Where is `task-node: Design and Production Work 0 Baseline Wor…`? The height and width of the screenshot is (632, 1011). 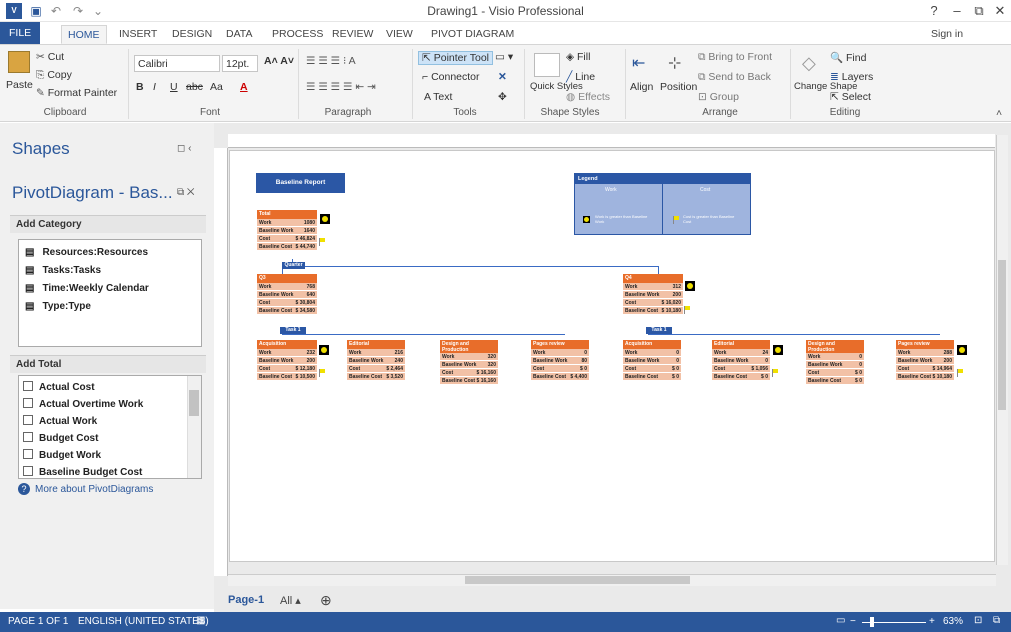 task-node: Design and Production Work 0 Baseline Wor… is located at coordinates (835, 362).